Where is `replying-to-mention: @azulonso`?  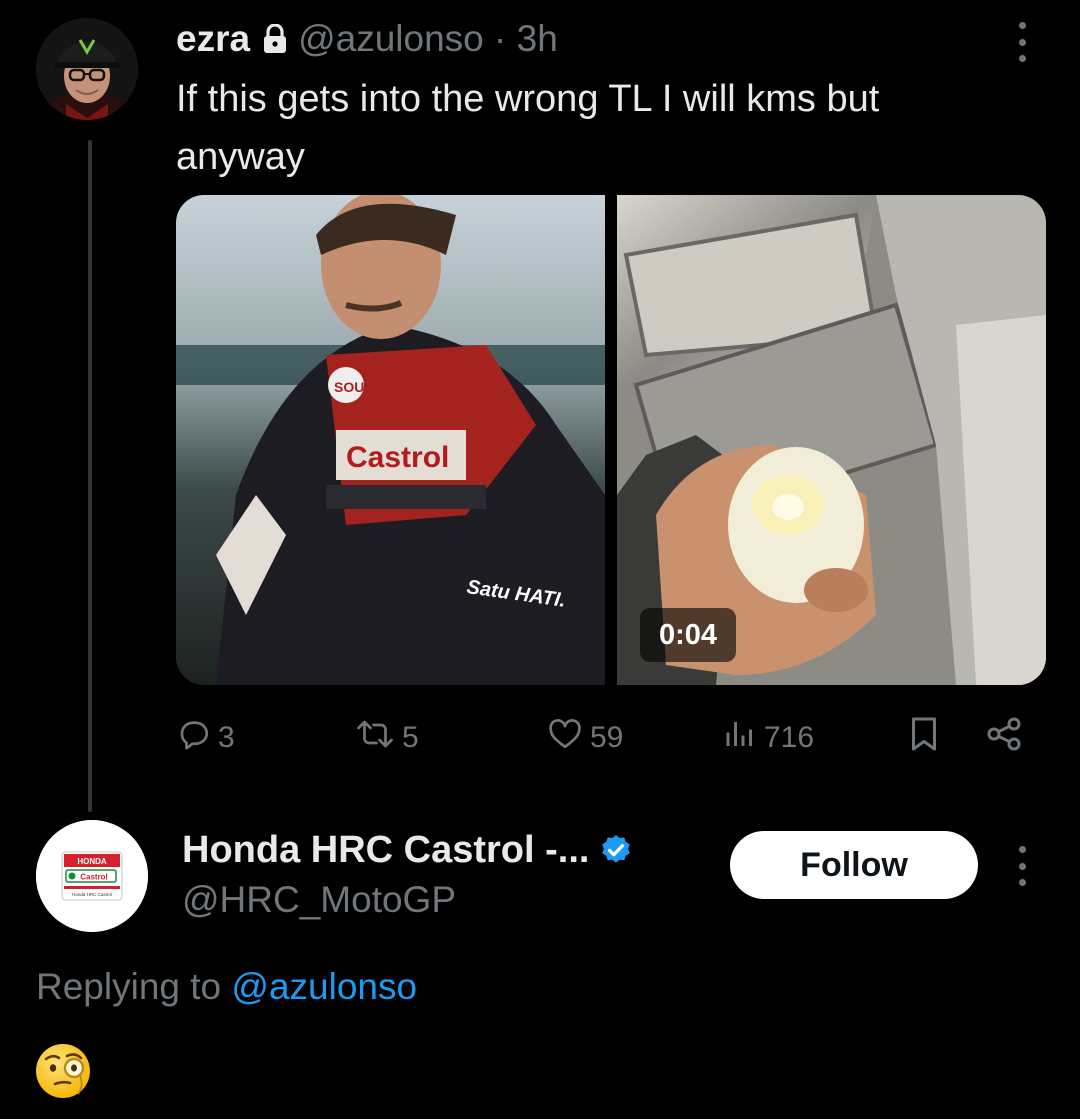 replying-to-mention: @azulonso is located at coordinates (324, 986).